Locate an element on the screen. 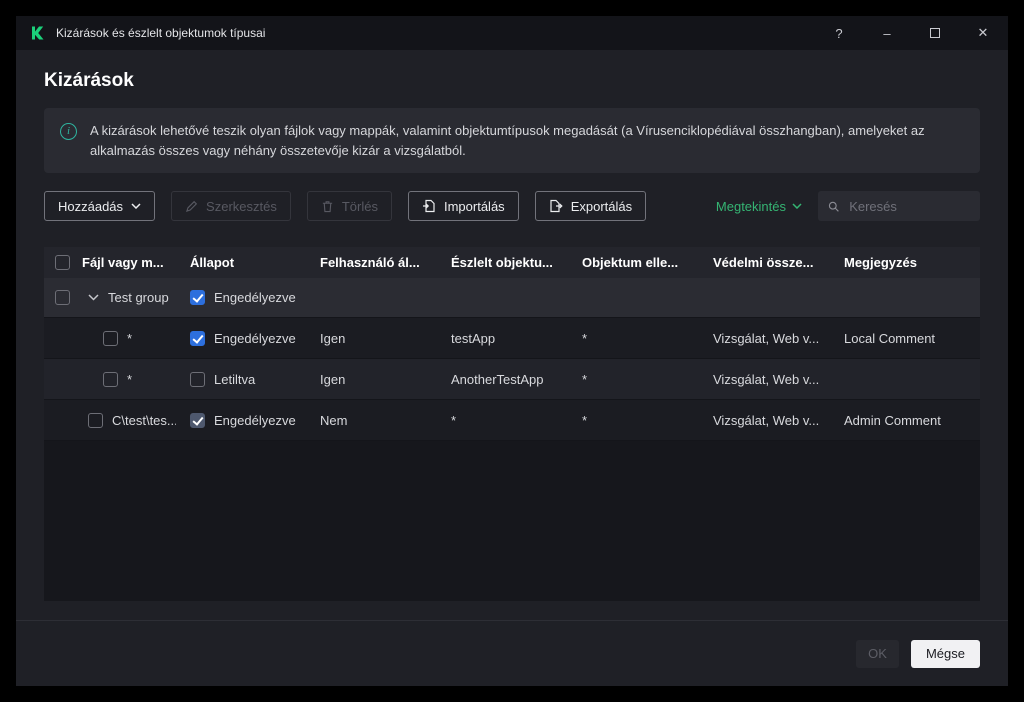 The width and height of the screenshot is (1024, 702). search-box is located at coordinates (899, 206).